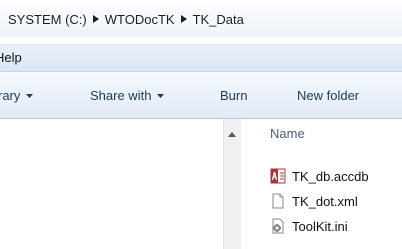  Describe the element at coordinates (201, 58) in the screenshot. I see `menu-bar: Help` at that location.